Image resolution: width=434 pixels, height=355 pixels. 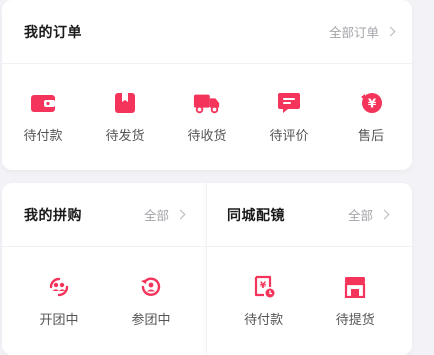 I want to click on city-glasses-header: 同城配镜 全部, so click(x=309, y=215).